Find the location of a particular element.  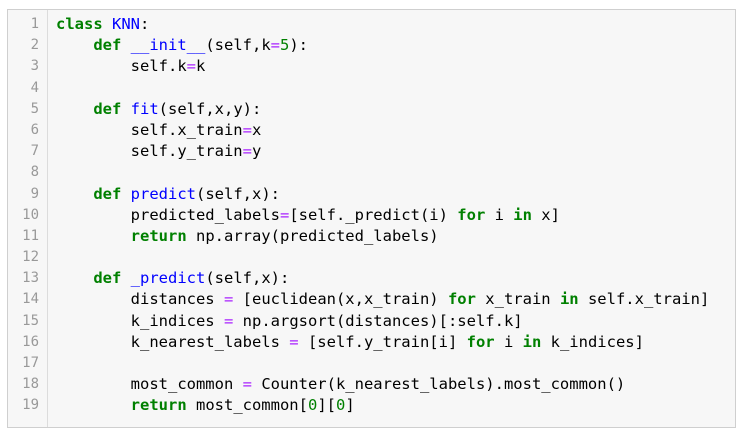

code-token: (self,x): is located at coordinates (238, 193).